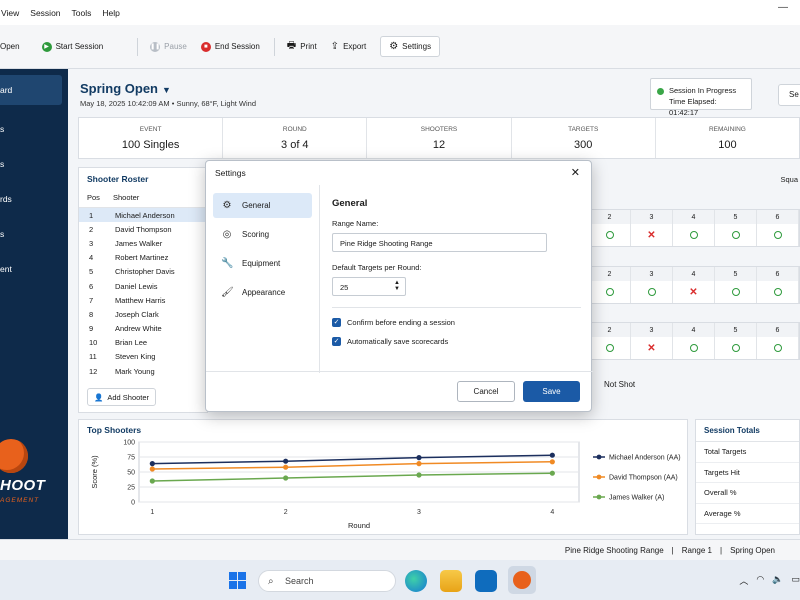 The height and width of the screenshot is (600, 800). What do you see at coordinates (150, 145) in the screenshot?
I see `stat-value: 100 Singles` at bounding box center [150, 145].